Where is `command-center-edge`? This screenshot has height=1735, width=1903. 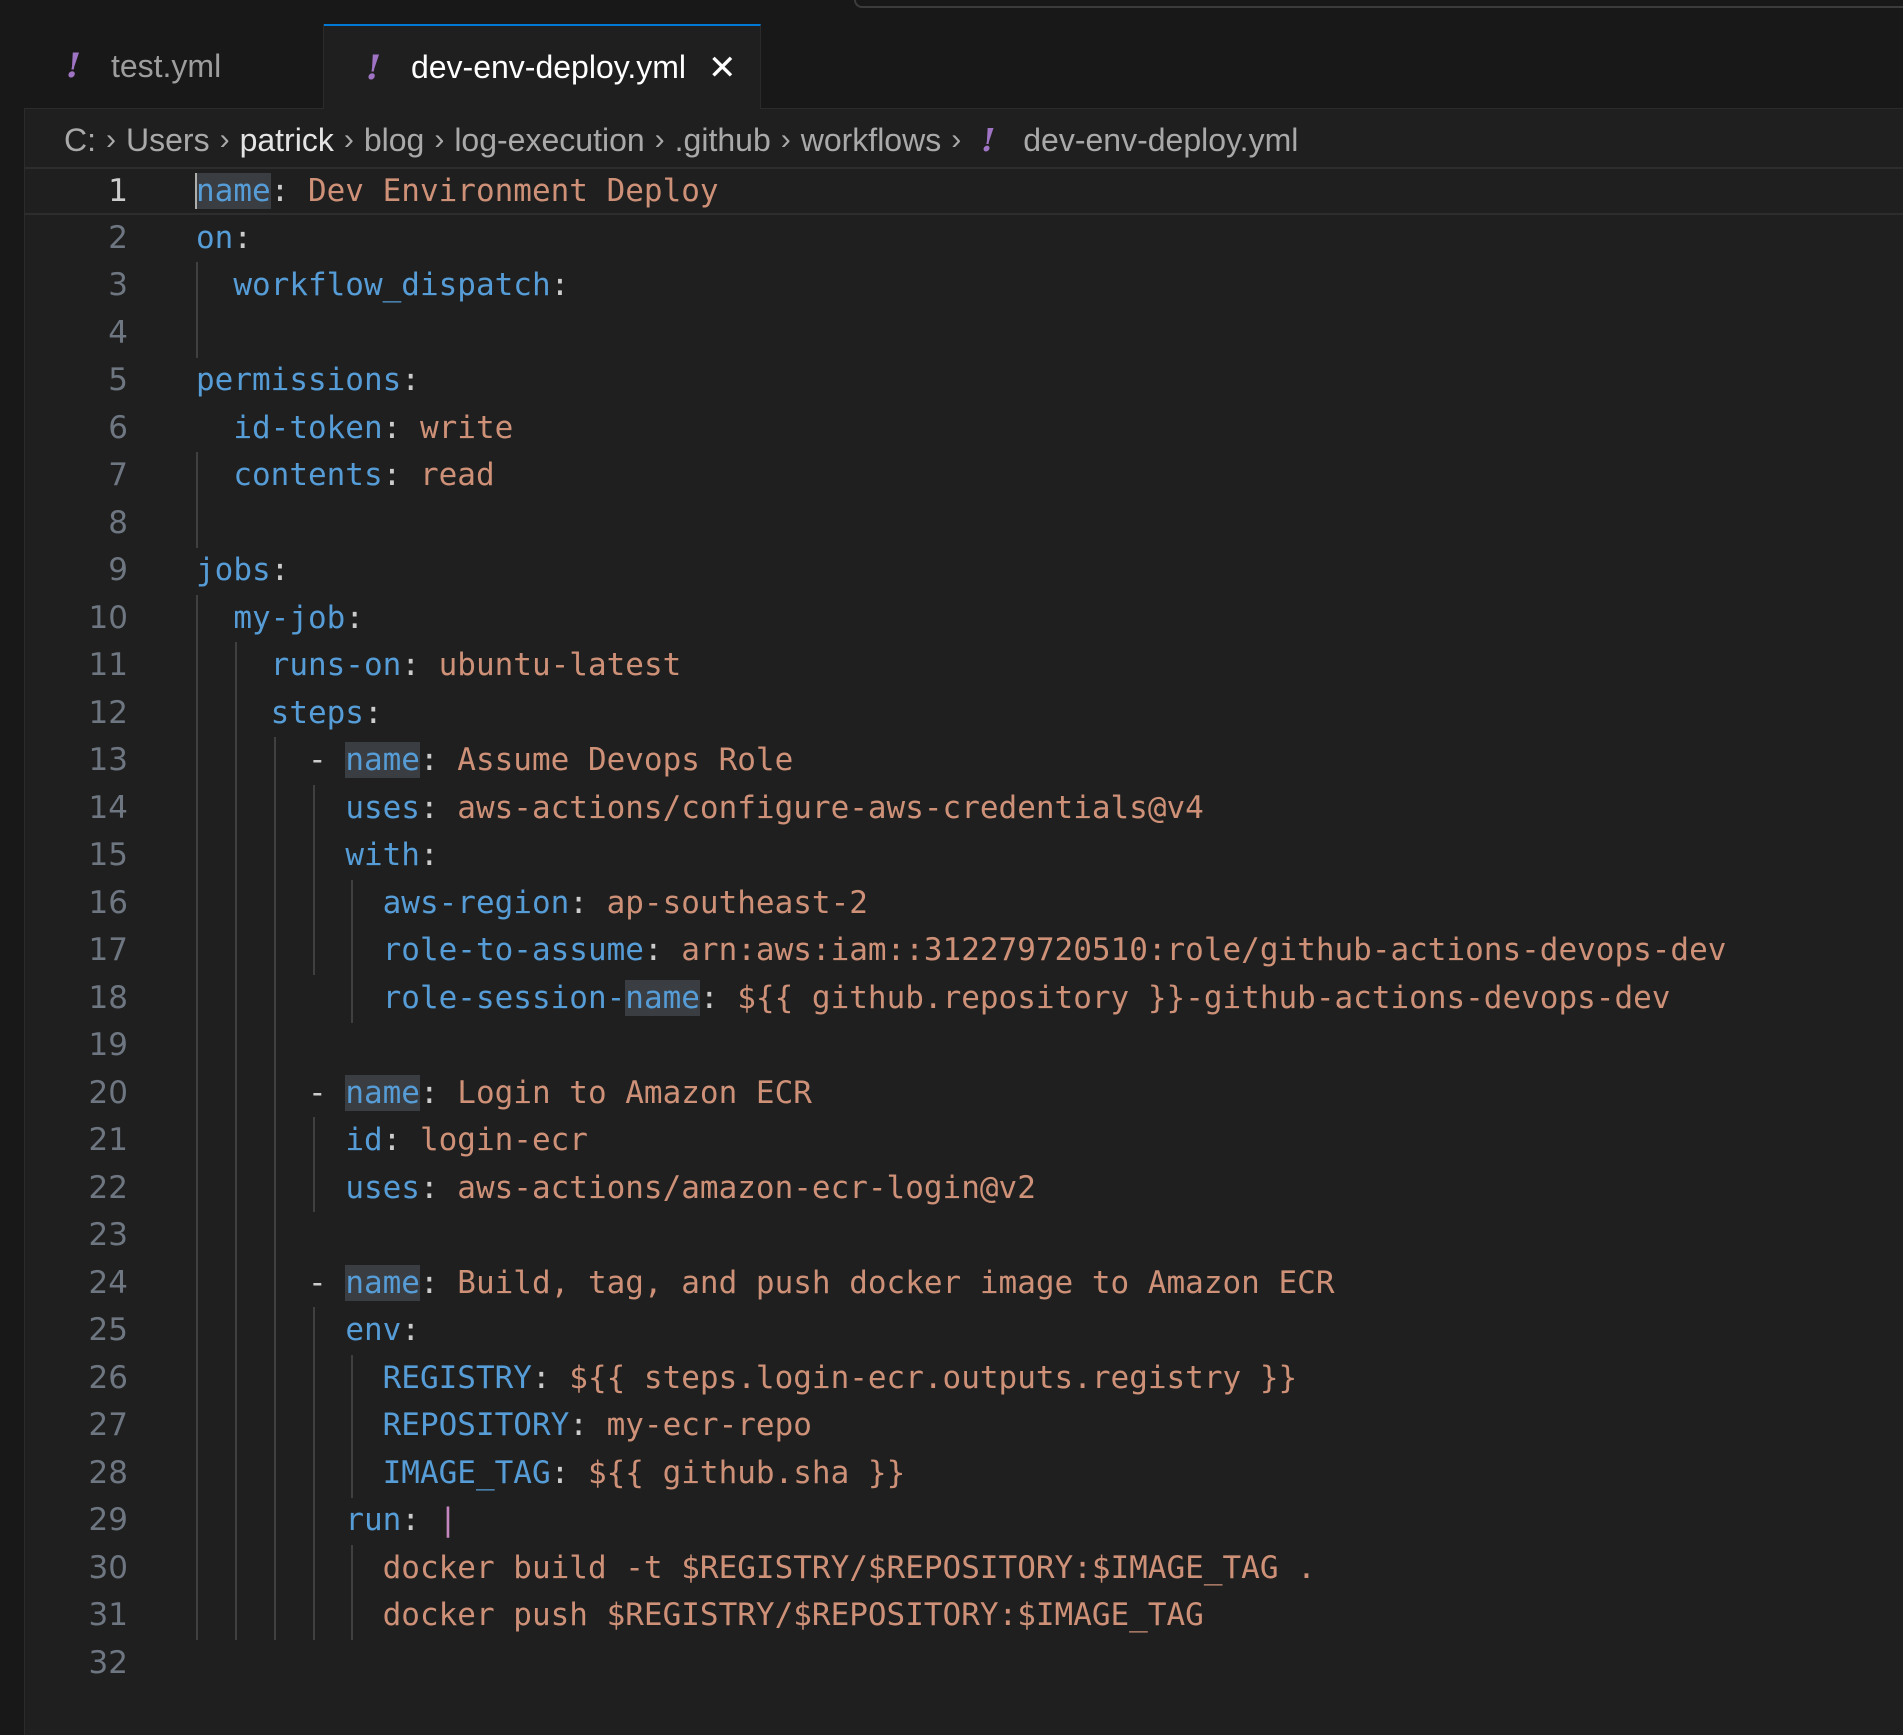
command-center-edge is located at coordinates (1378, 4).